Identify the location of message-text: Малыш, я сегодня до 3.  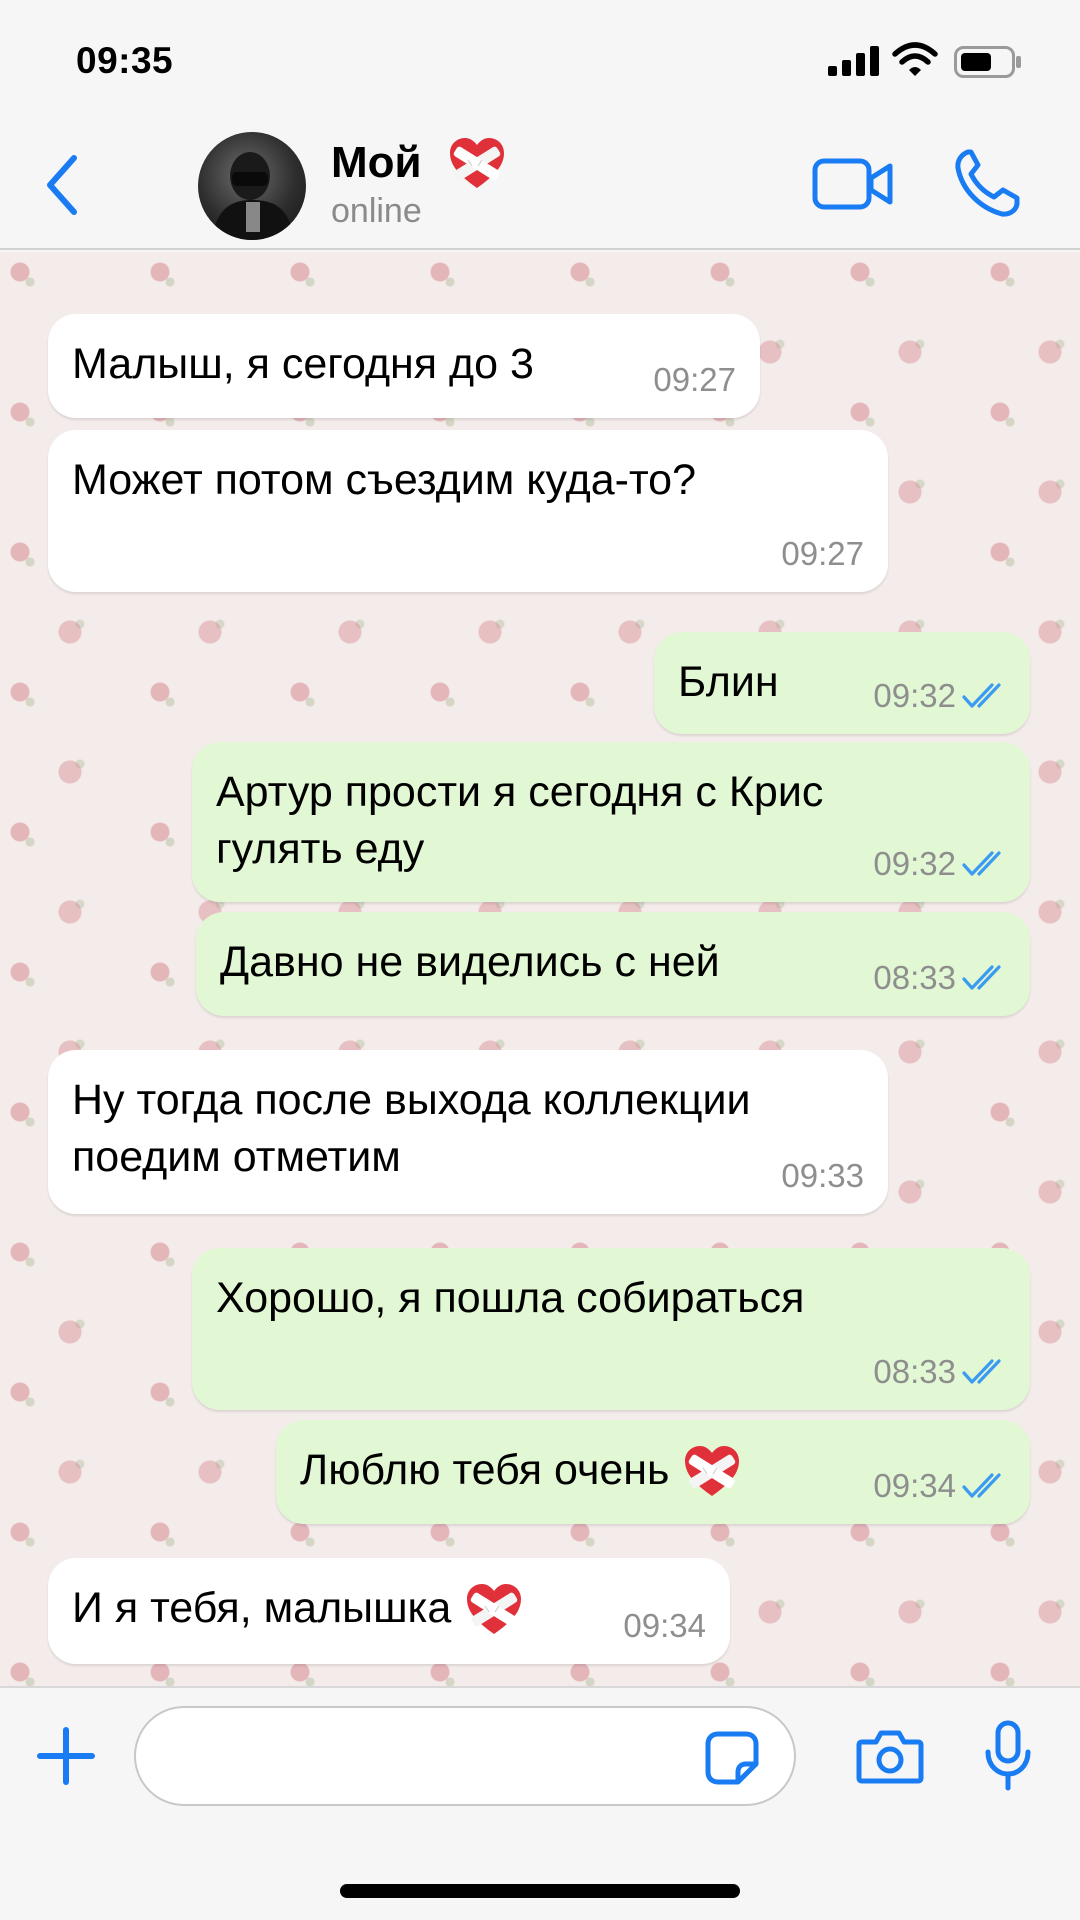
(303, 364).